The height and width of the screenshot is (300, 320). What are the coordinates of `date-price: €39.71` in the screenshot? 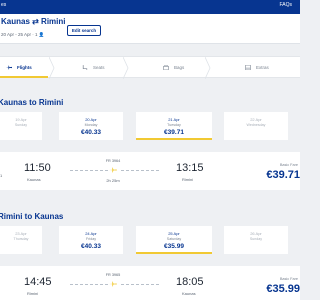 It's located at (174, 132).